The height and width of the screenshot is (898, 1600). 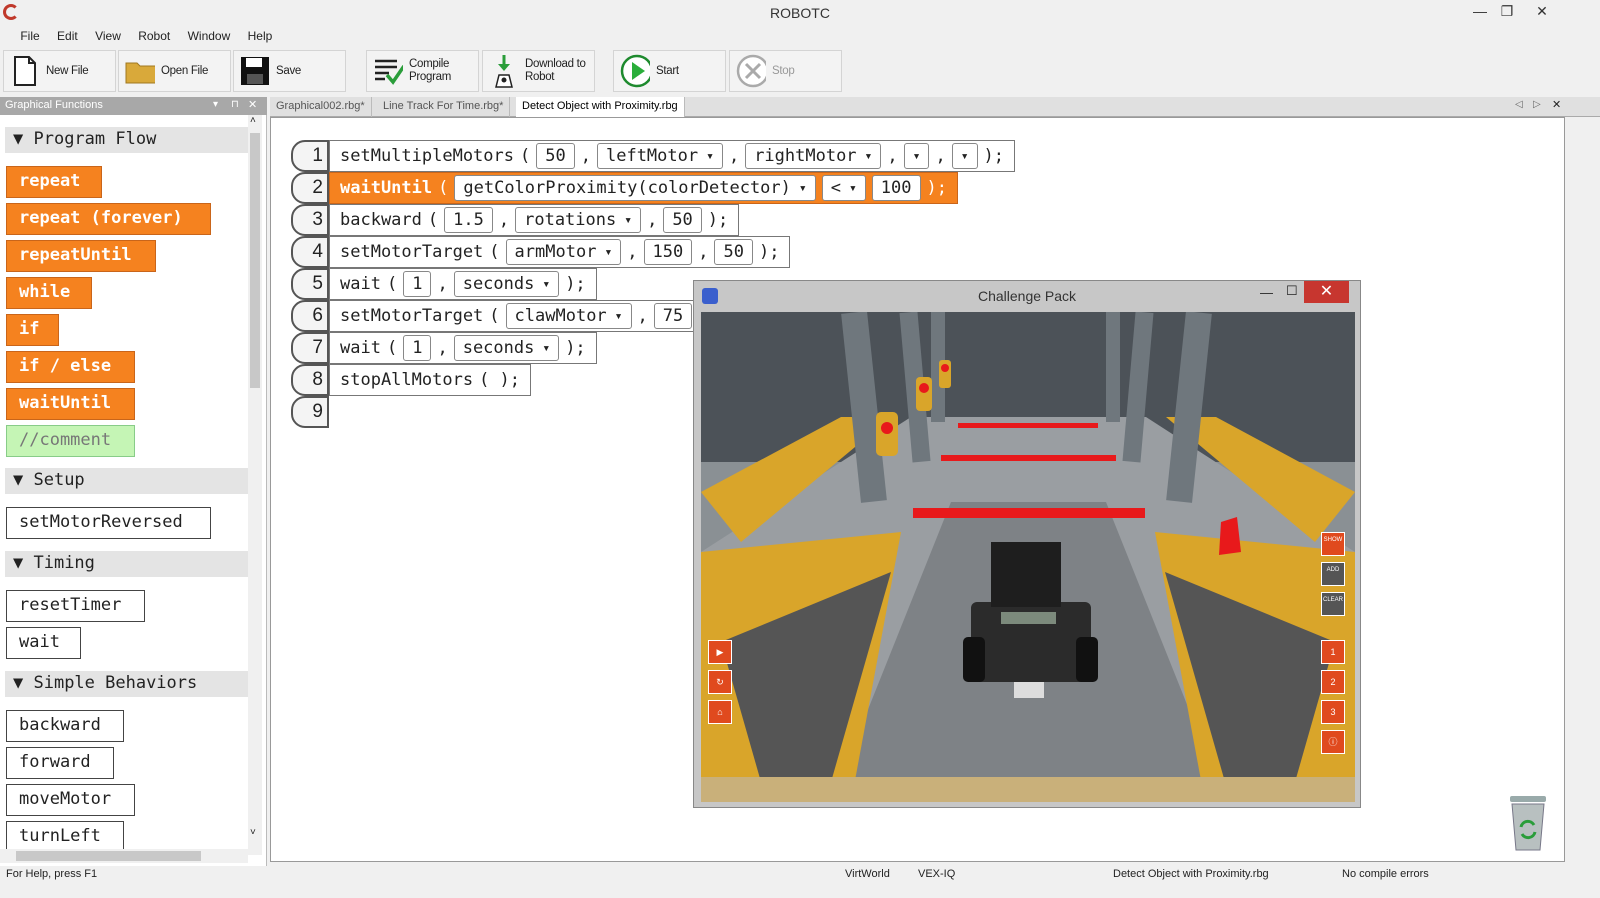 I want to click on sim-play-icon: ▶, so click(x=720, y=652).